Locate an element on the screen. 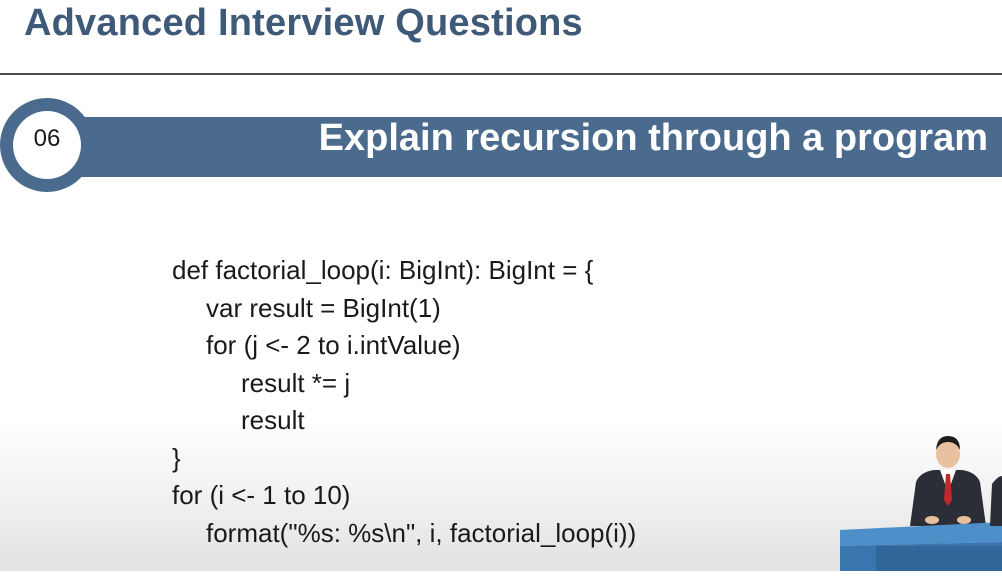 The image size is (1002, 576). question-title: Explain recursion through a program is located at coordinates (653, 138).